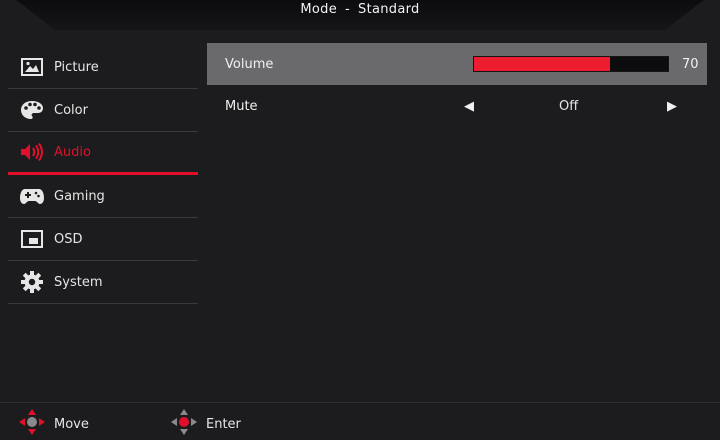 The width and height of the screenshot is (720, 440). What do you see at coordinates (241, 106) in the screenshot?
I see `mute-label: Mute` at bounding box center [241, 106].